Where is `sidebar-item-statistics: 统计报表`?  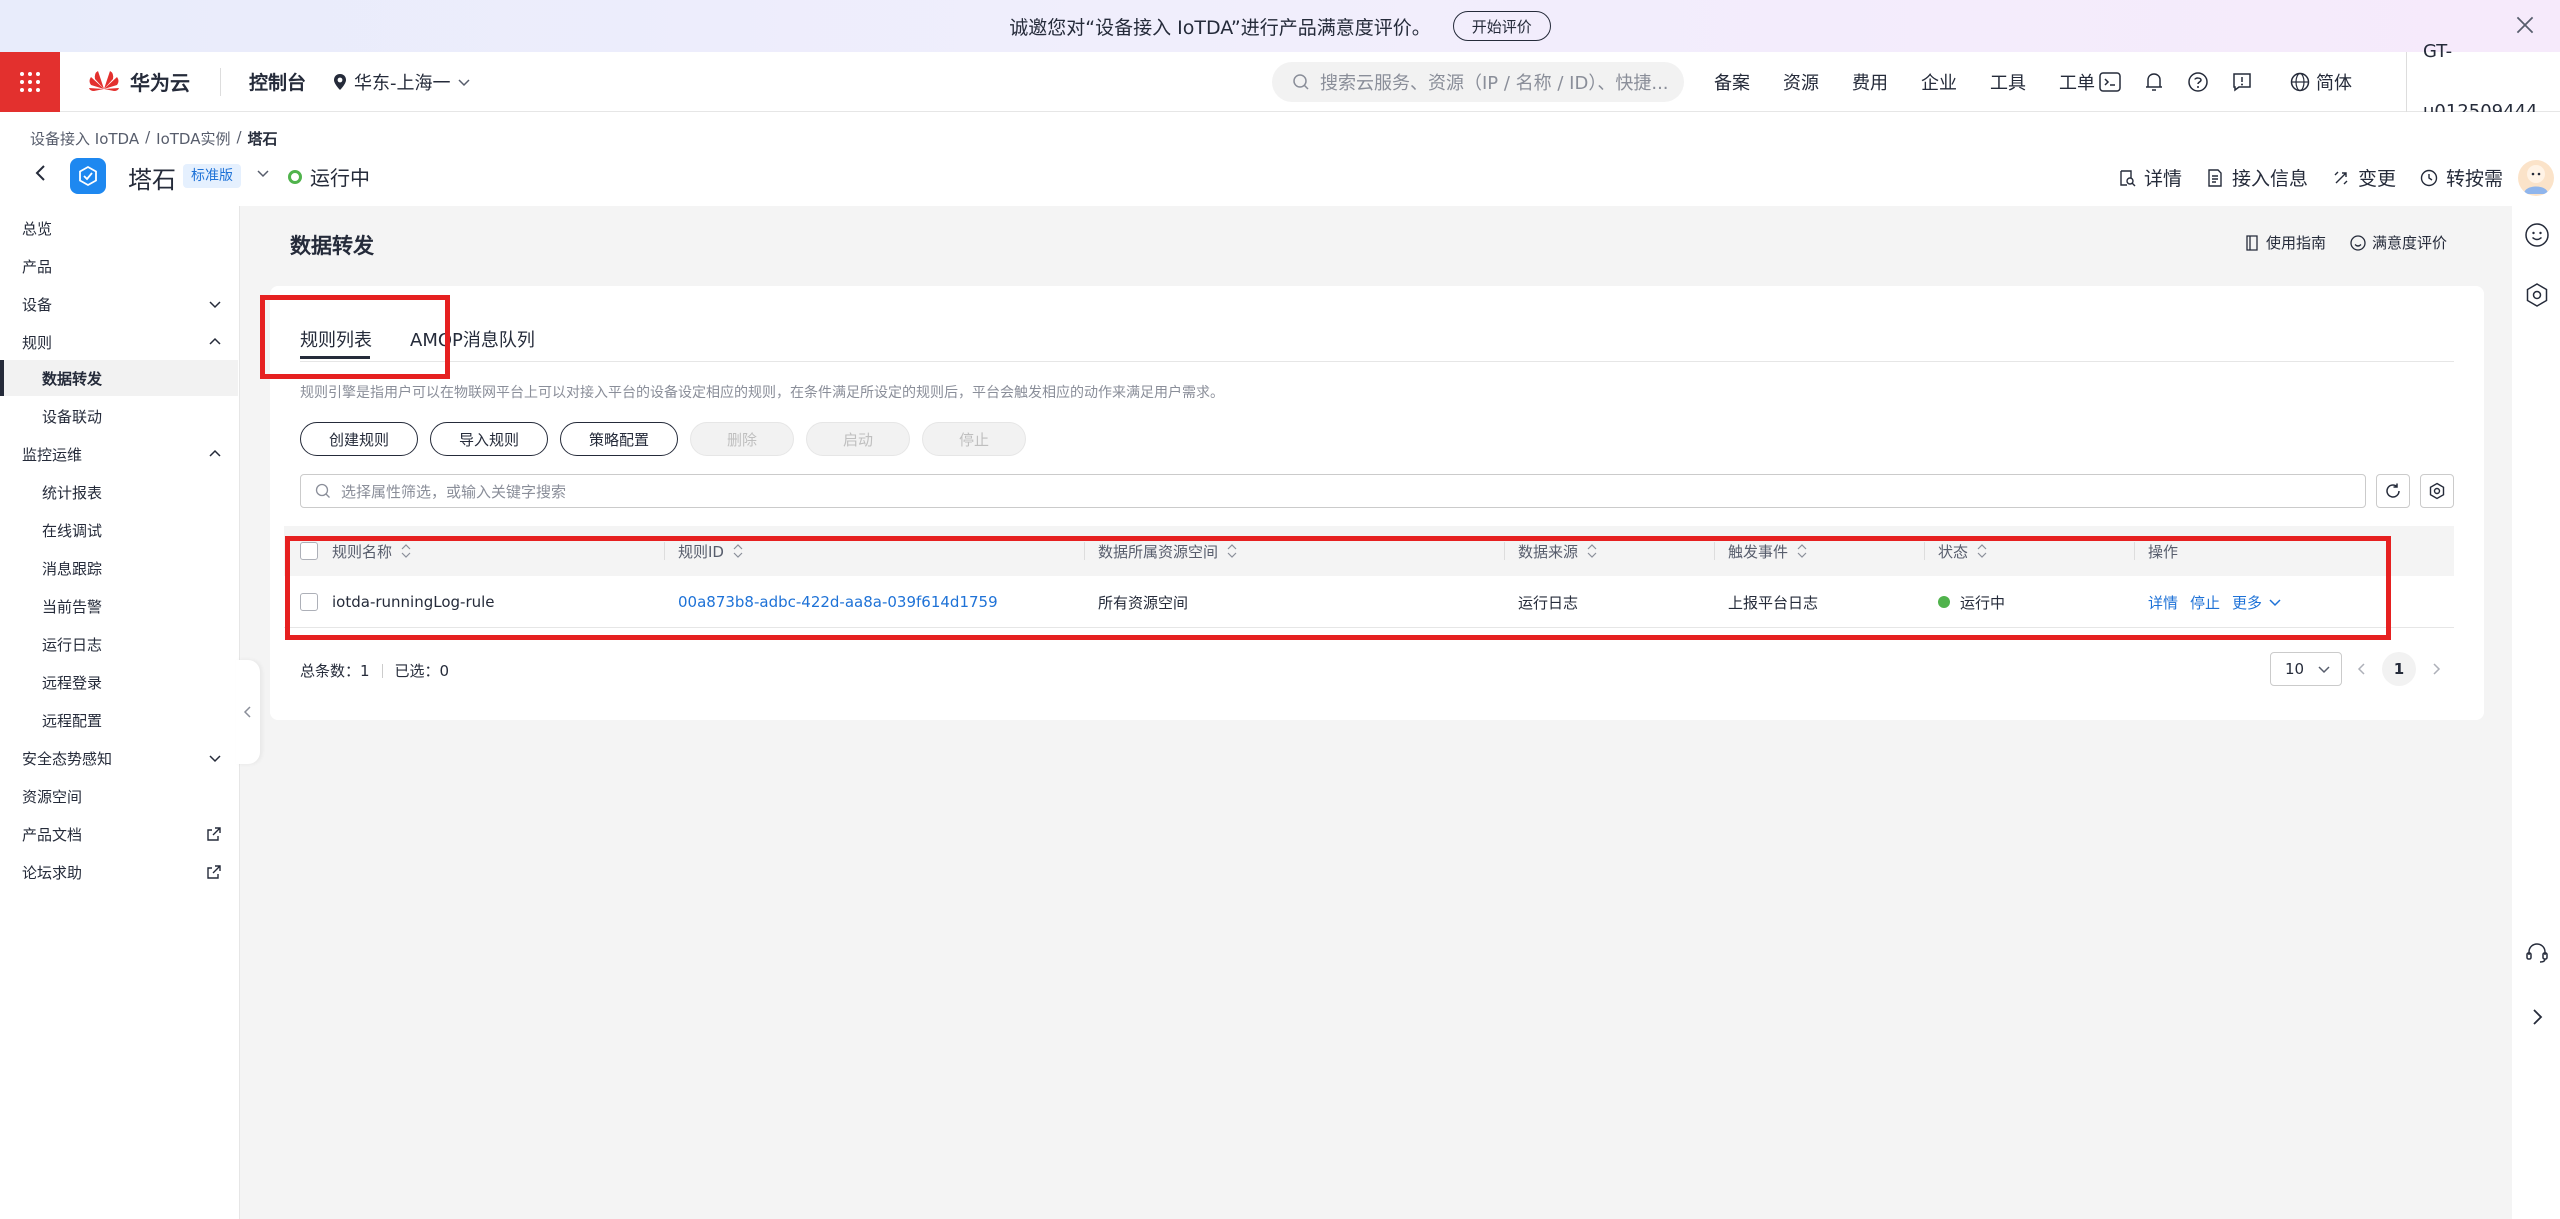 sidebar-item-statistics: 统计报表 is located at coordinates (132, 492).